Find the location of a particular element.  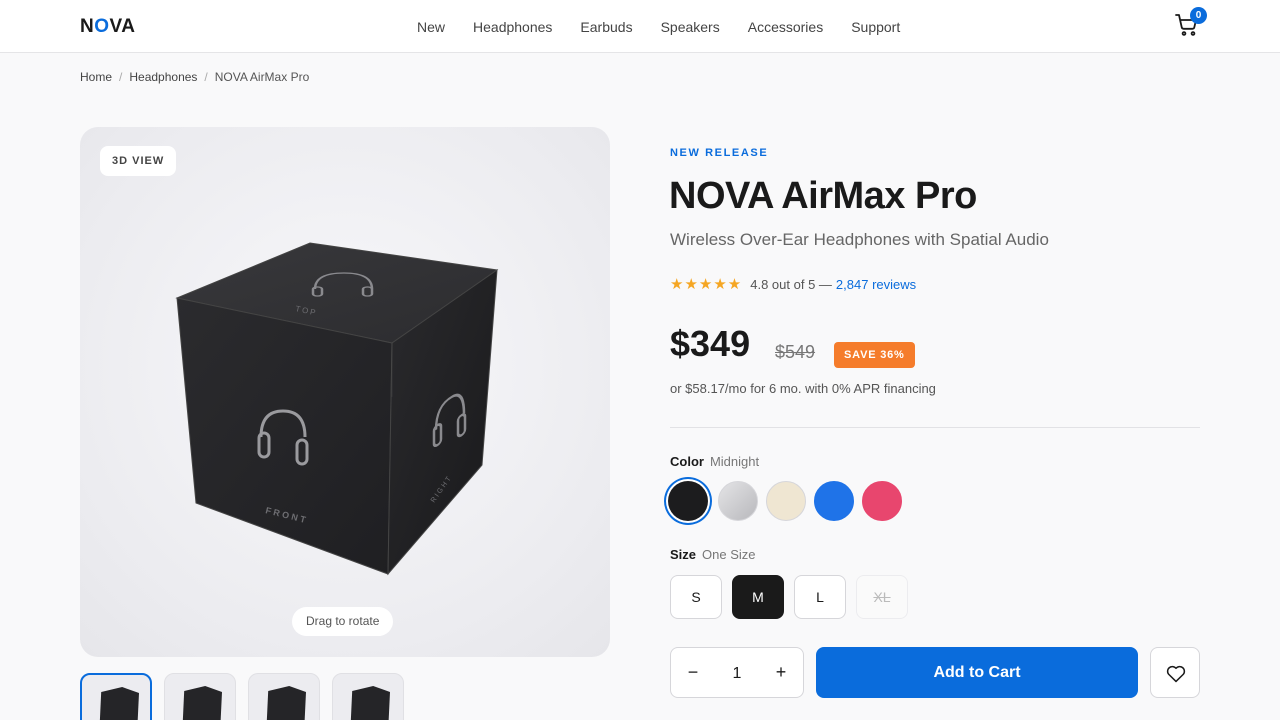

product-rating: ★★★★★ 4.8 out of 5 — 2,847 reviews is located at coordinates (793, 284).